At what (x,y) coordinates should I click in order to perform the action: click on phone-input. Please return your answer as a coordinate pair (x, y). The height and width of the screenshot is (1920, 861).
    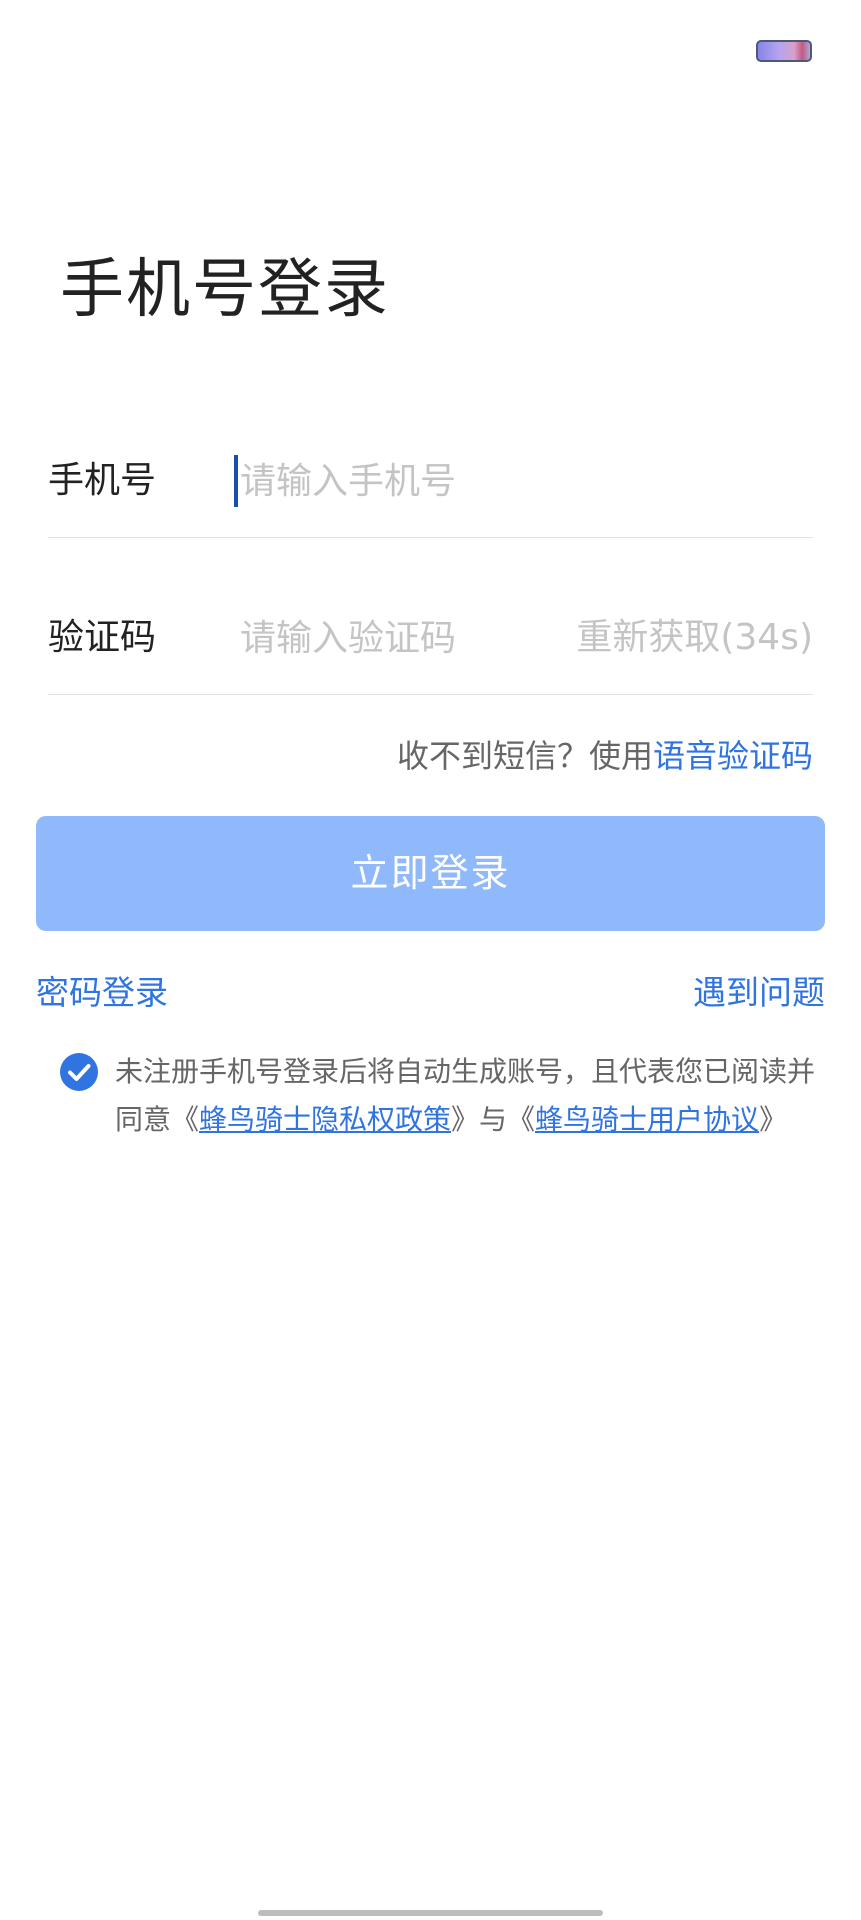
    Looking at the image, I should click on (403, 481).